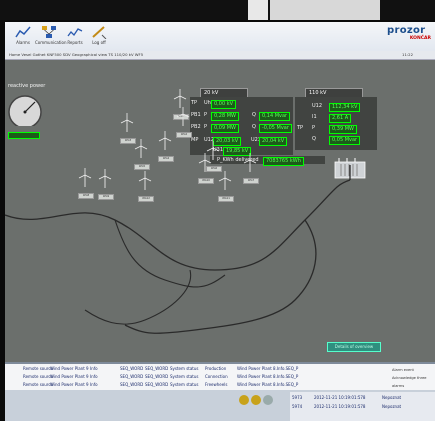 This screenshot has width=435, height=421. I want to click on turbine-label: WG11, so click(226, 199).